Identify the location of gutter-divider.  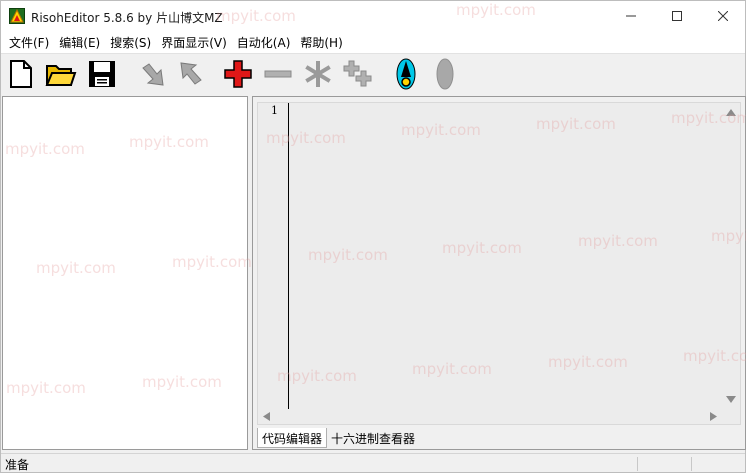
(288, 256).